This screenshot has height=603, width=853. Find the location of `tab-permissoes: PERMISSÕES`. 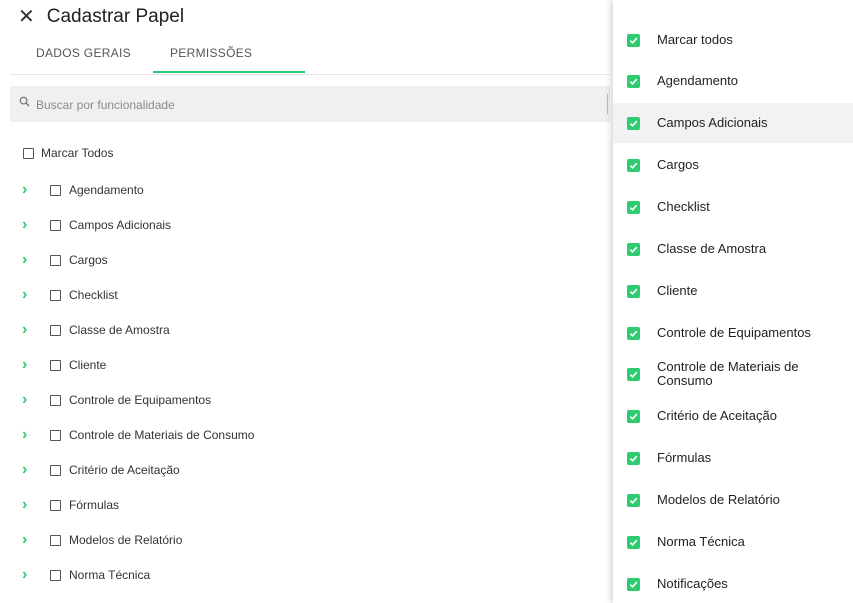

tab-permissoes: PERMISSÕES is located at coordinates (211, 53).